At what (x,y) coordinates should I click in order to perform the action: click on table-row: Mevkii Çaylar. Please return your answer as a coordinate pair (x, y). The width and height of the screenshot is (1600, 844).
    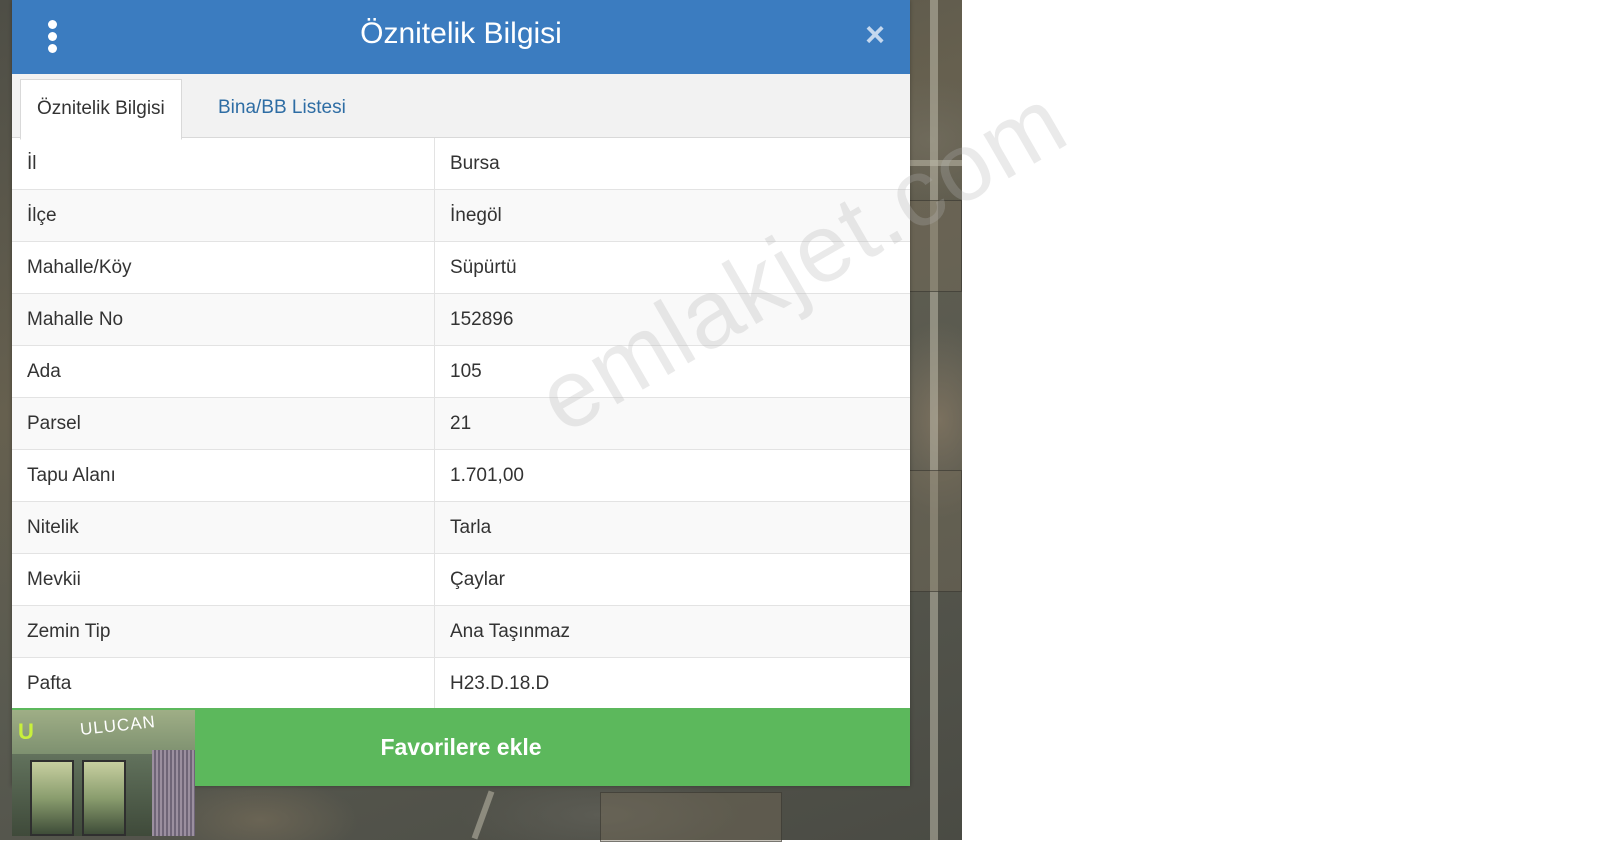
    Looking at the image, I should click on (461, 579).